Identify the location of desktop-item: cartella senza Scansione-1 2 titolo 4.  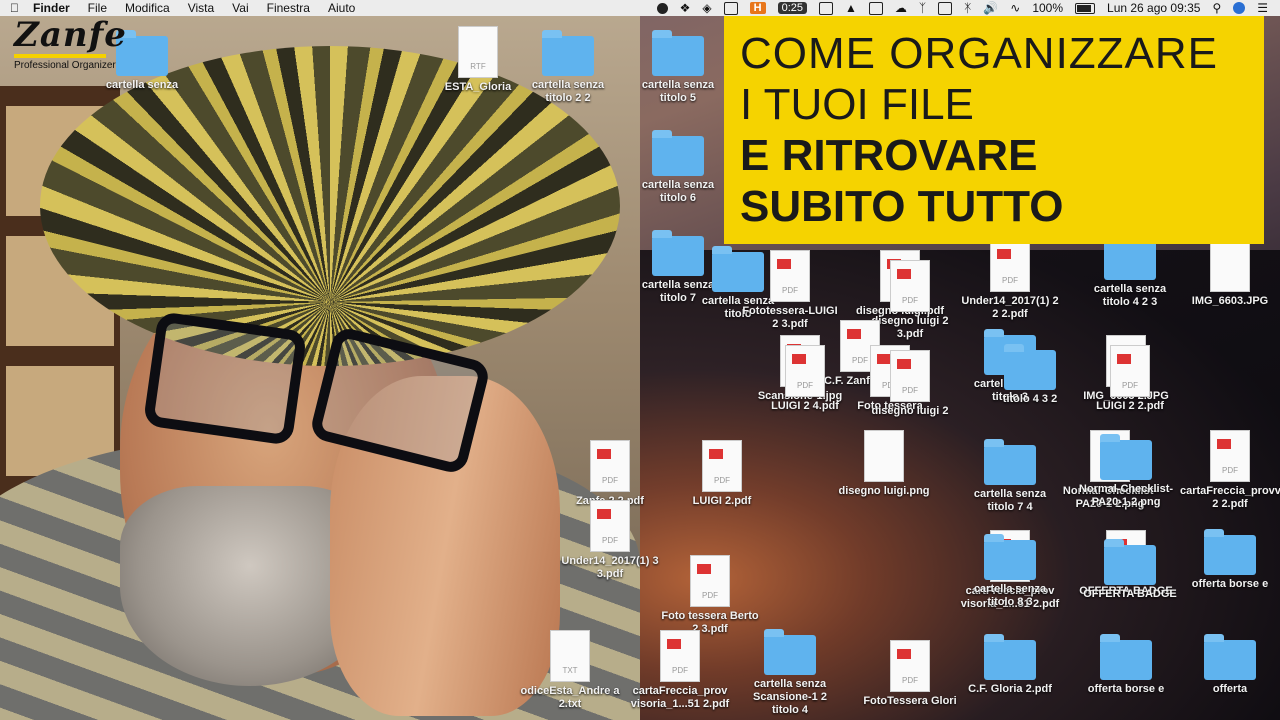
(790, 673).